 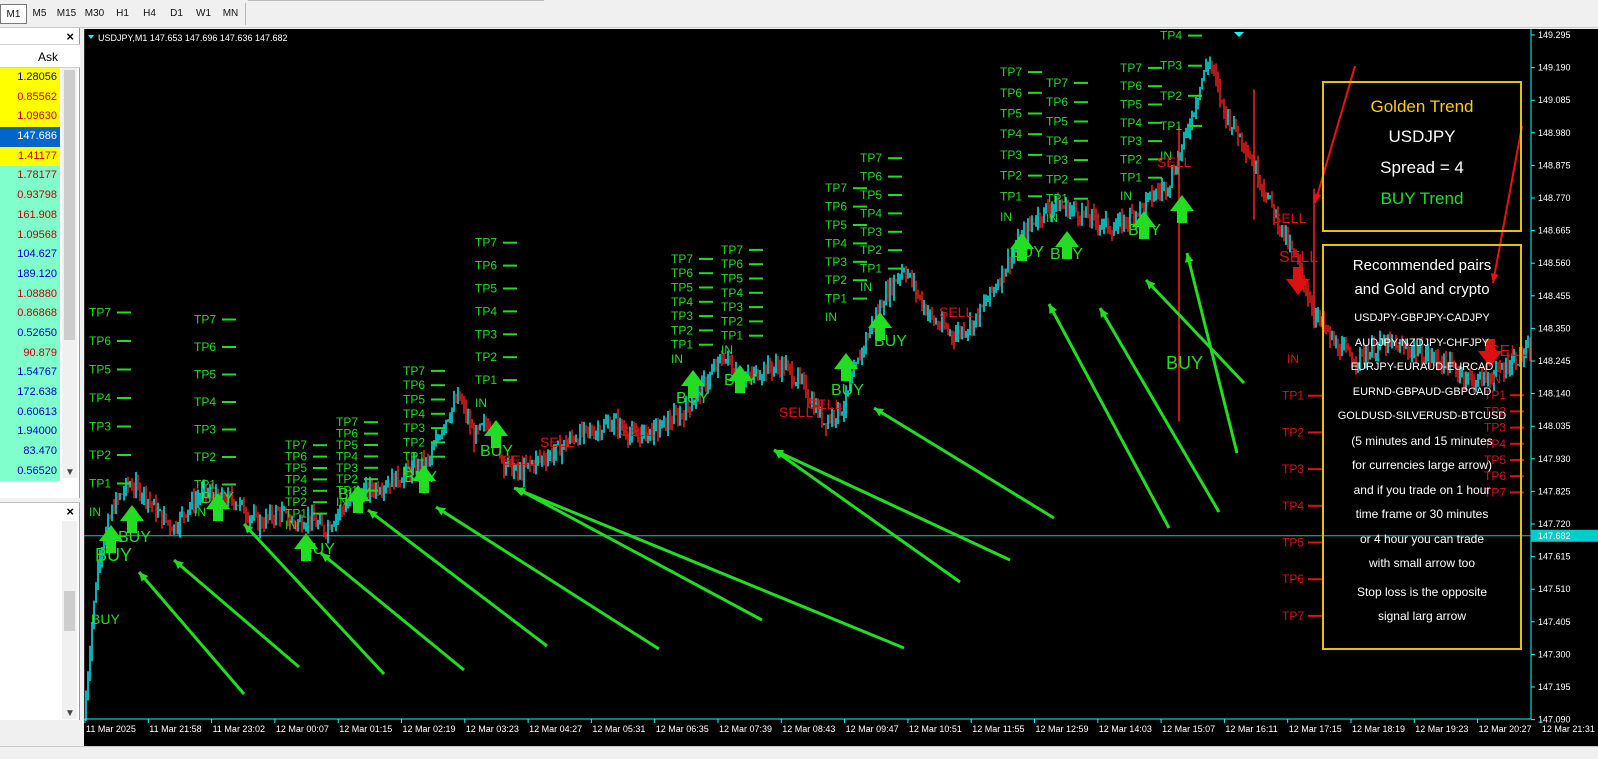 What do you see at coordinates (1554, 394) in the screenshot?
I see `price-tick-label: 148.140` at bounding box center [1554, 394].